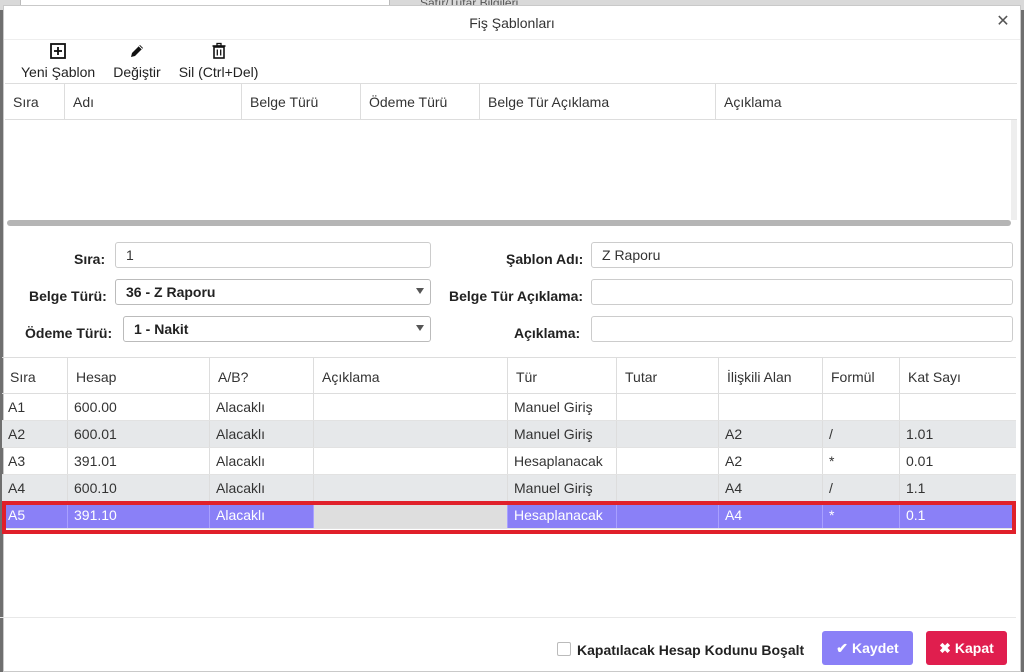 The height and width of the screenshot is (672, 1024). I want to click on aciklama-input, so click(802, 329).